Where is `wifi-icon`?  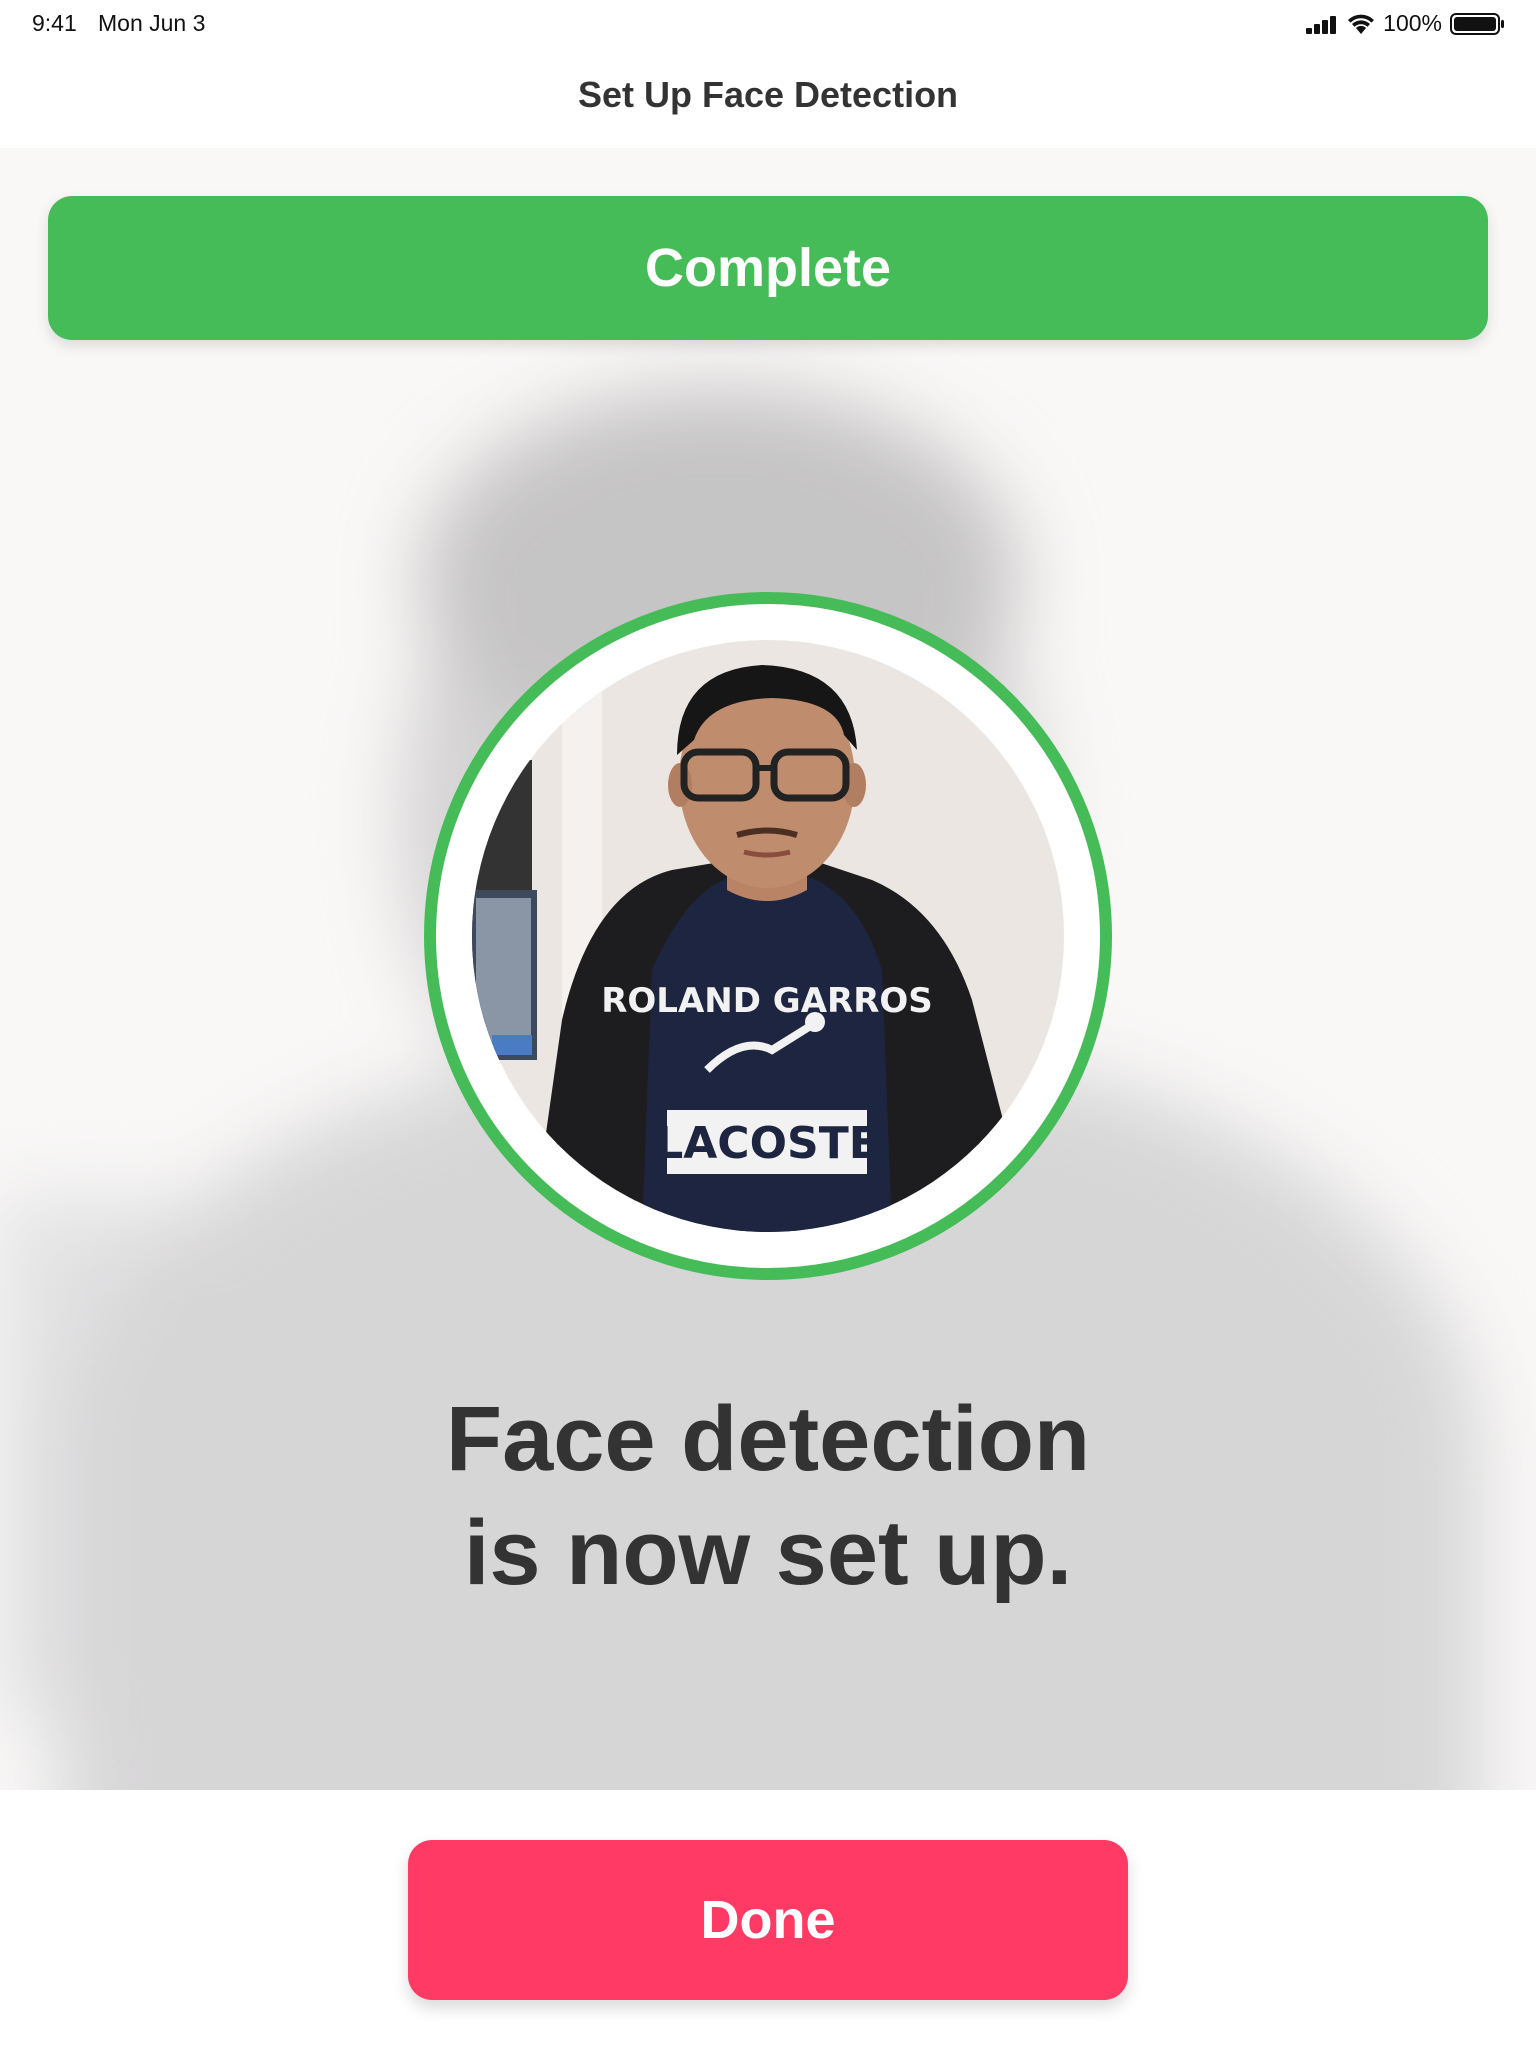
wifi-icon is located at coordinates (1361, 24).